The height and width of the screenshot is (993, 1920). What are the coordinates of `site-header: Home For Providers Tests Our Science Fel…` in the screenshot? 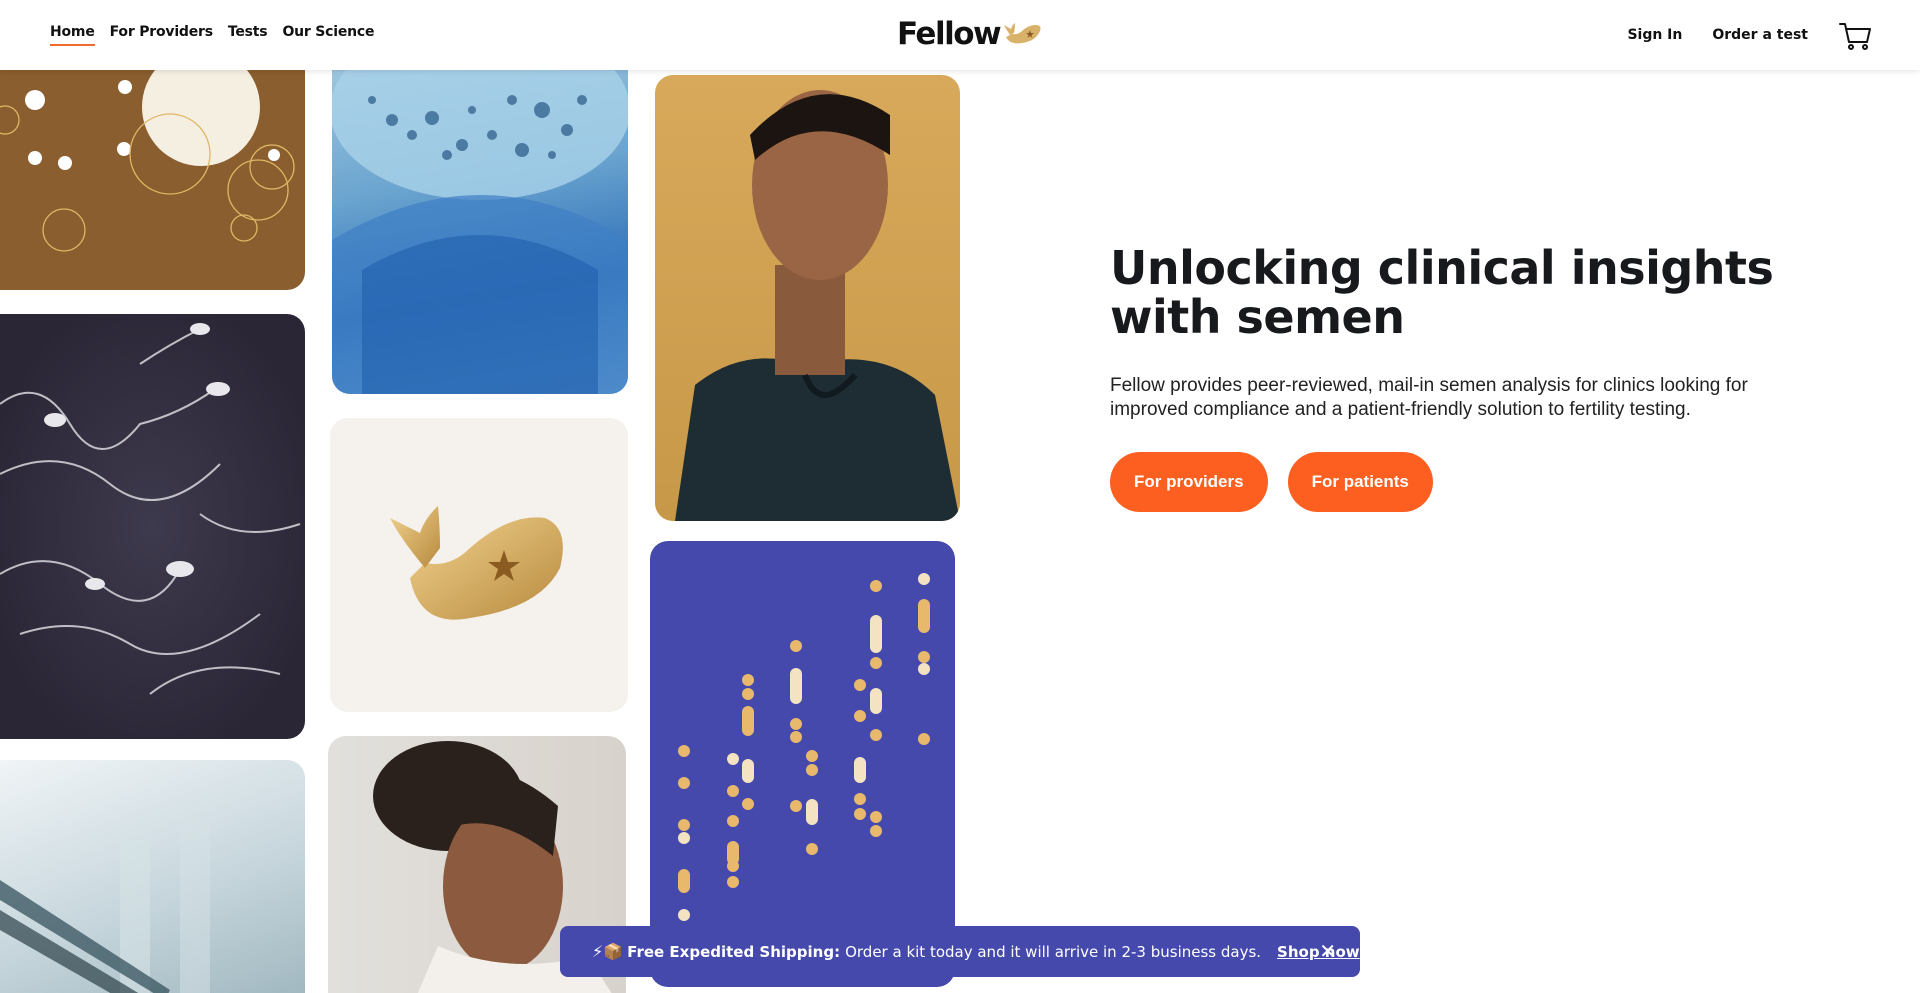 It's located at (960, 35).